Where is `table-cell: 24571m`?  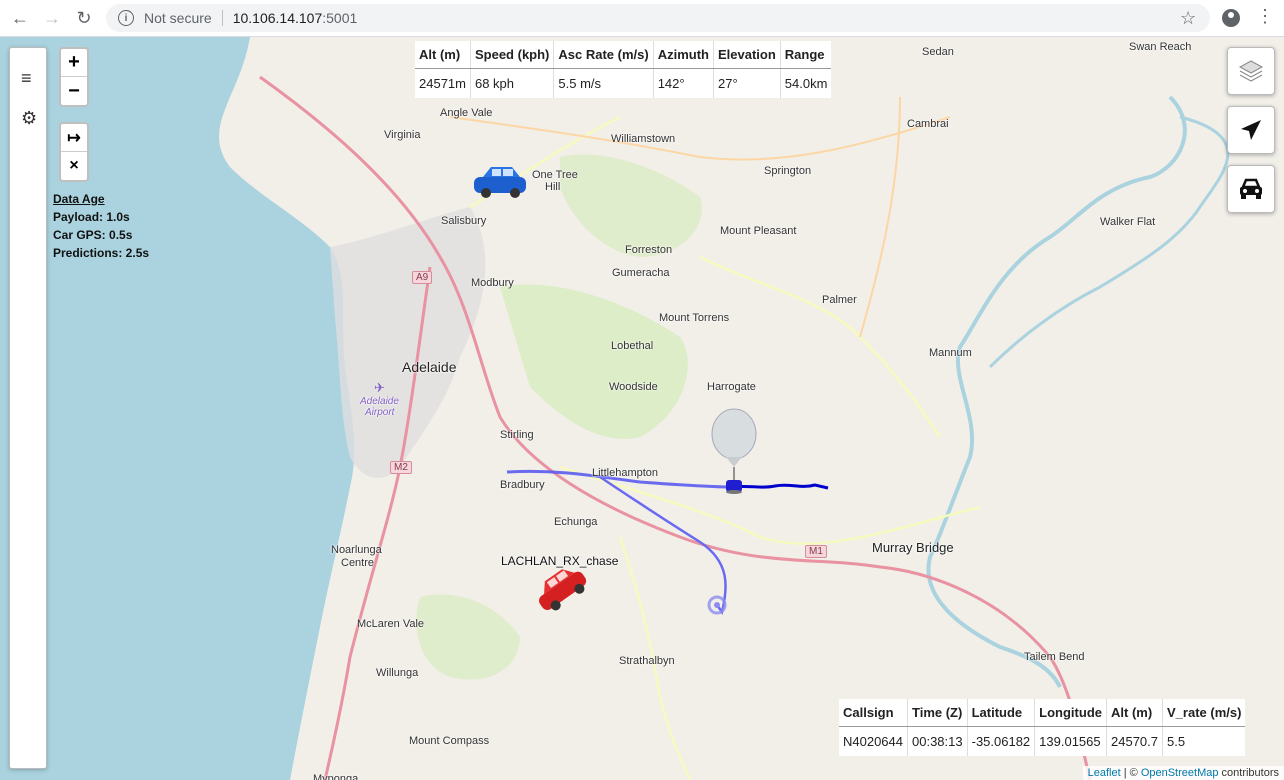
table-cell: 24571m is located at coordinates (443, 83).